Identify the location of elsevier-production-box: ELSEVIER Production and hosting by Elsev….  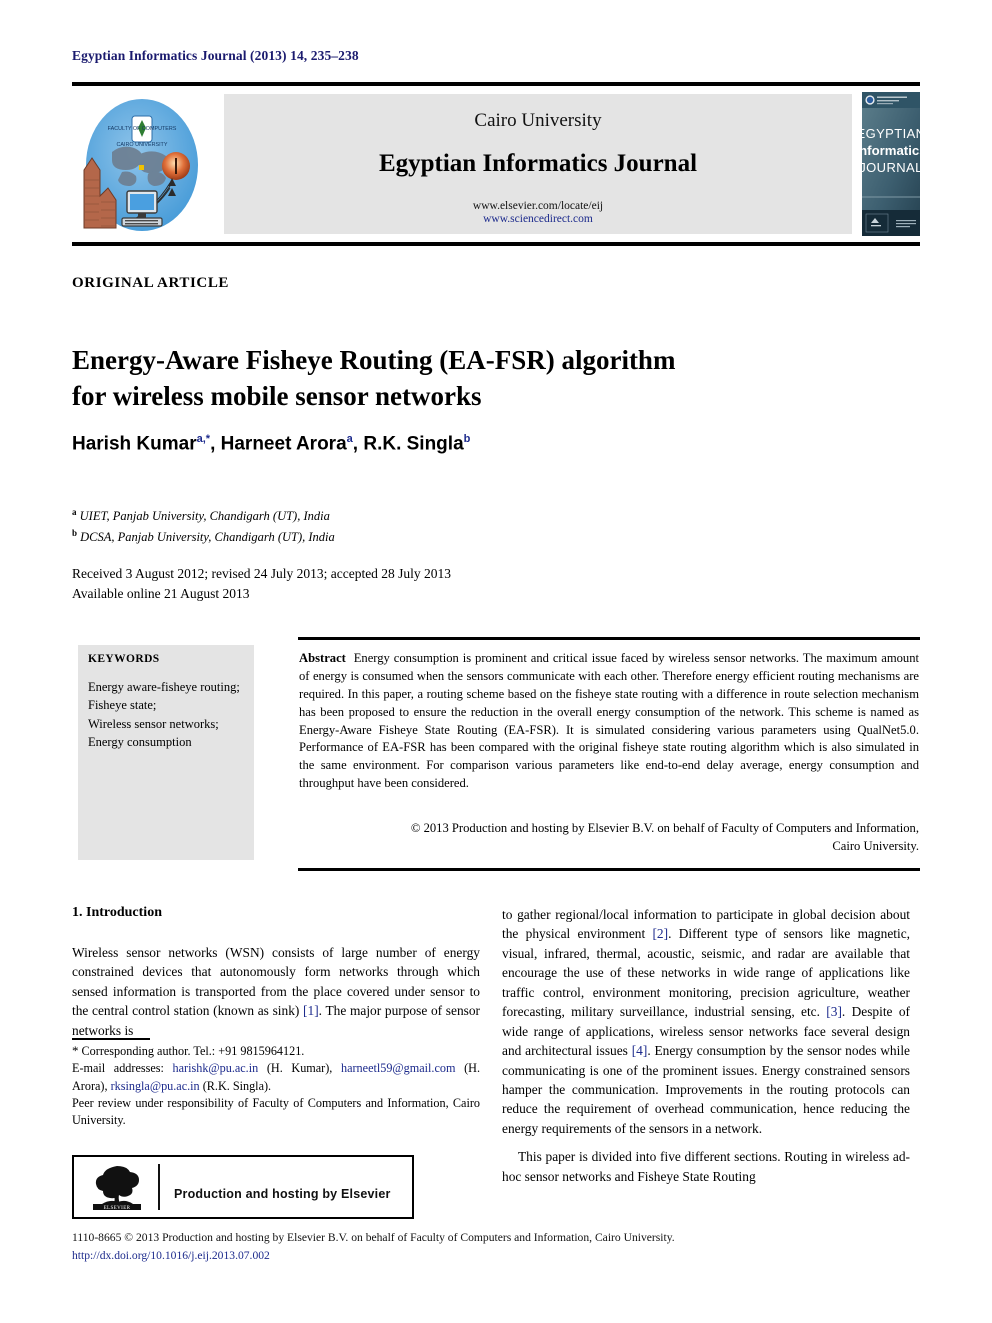
(243, 1187).